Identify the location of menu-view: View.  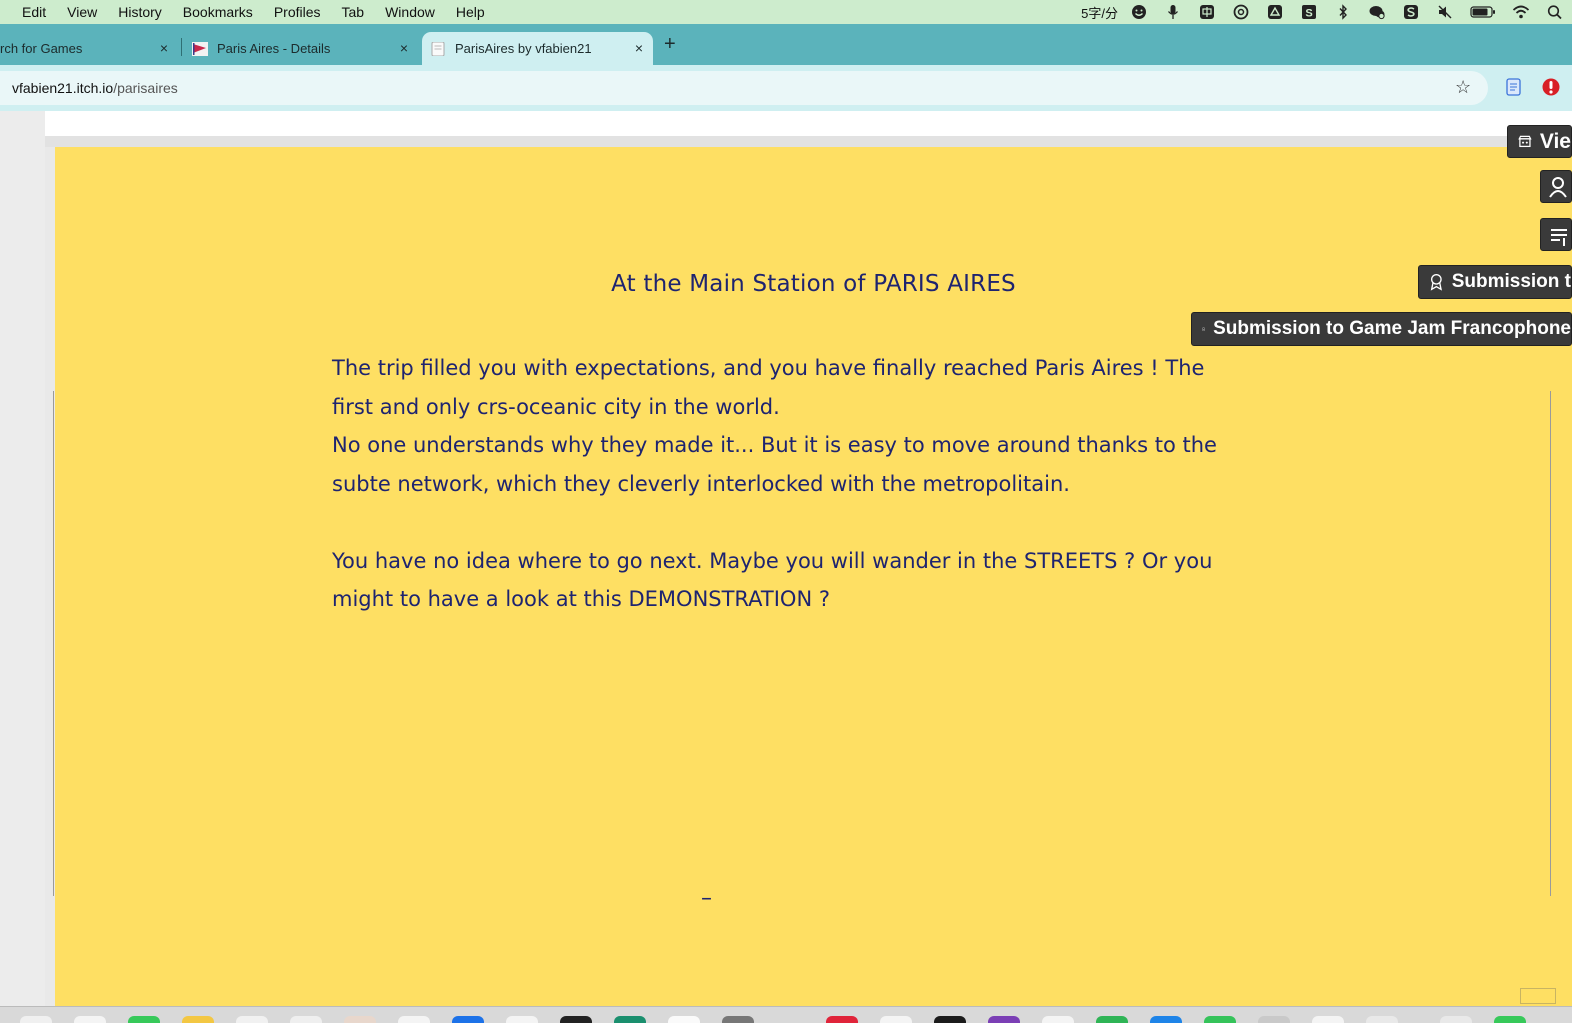
(82, 12).